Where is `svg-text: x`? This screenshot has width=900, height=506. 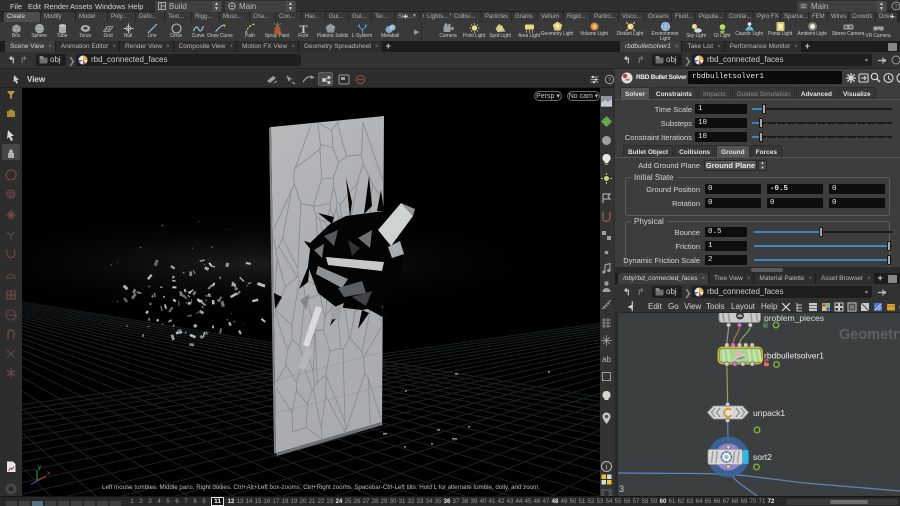 svg-text: x is located at coordinates (48, 474).